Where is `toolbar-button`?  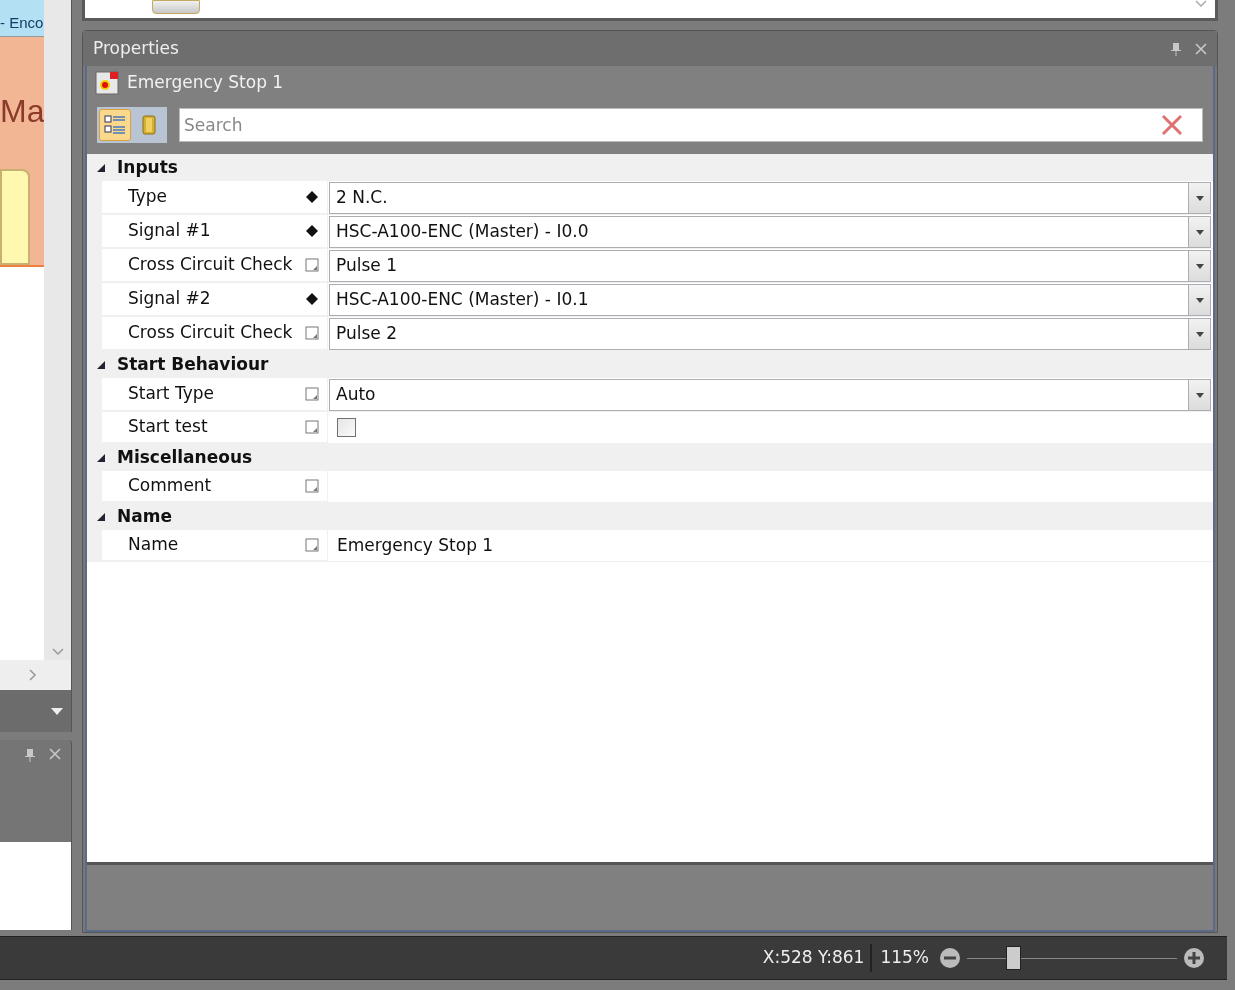 toolbar-button is located at coordinates (176, 7).